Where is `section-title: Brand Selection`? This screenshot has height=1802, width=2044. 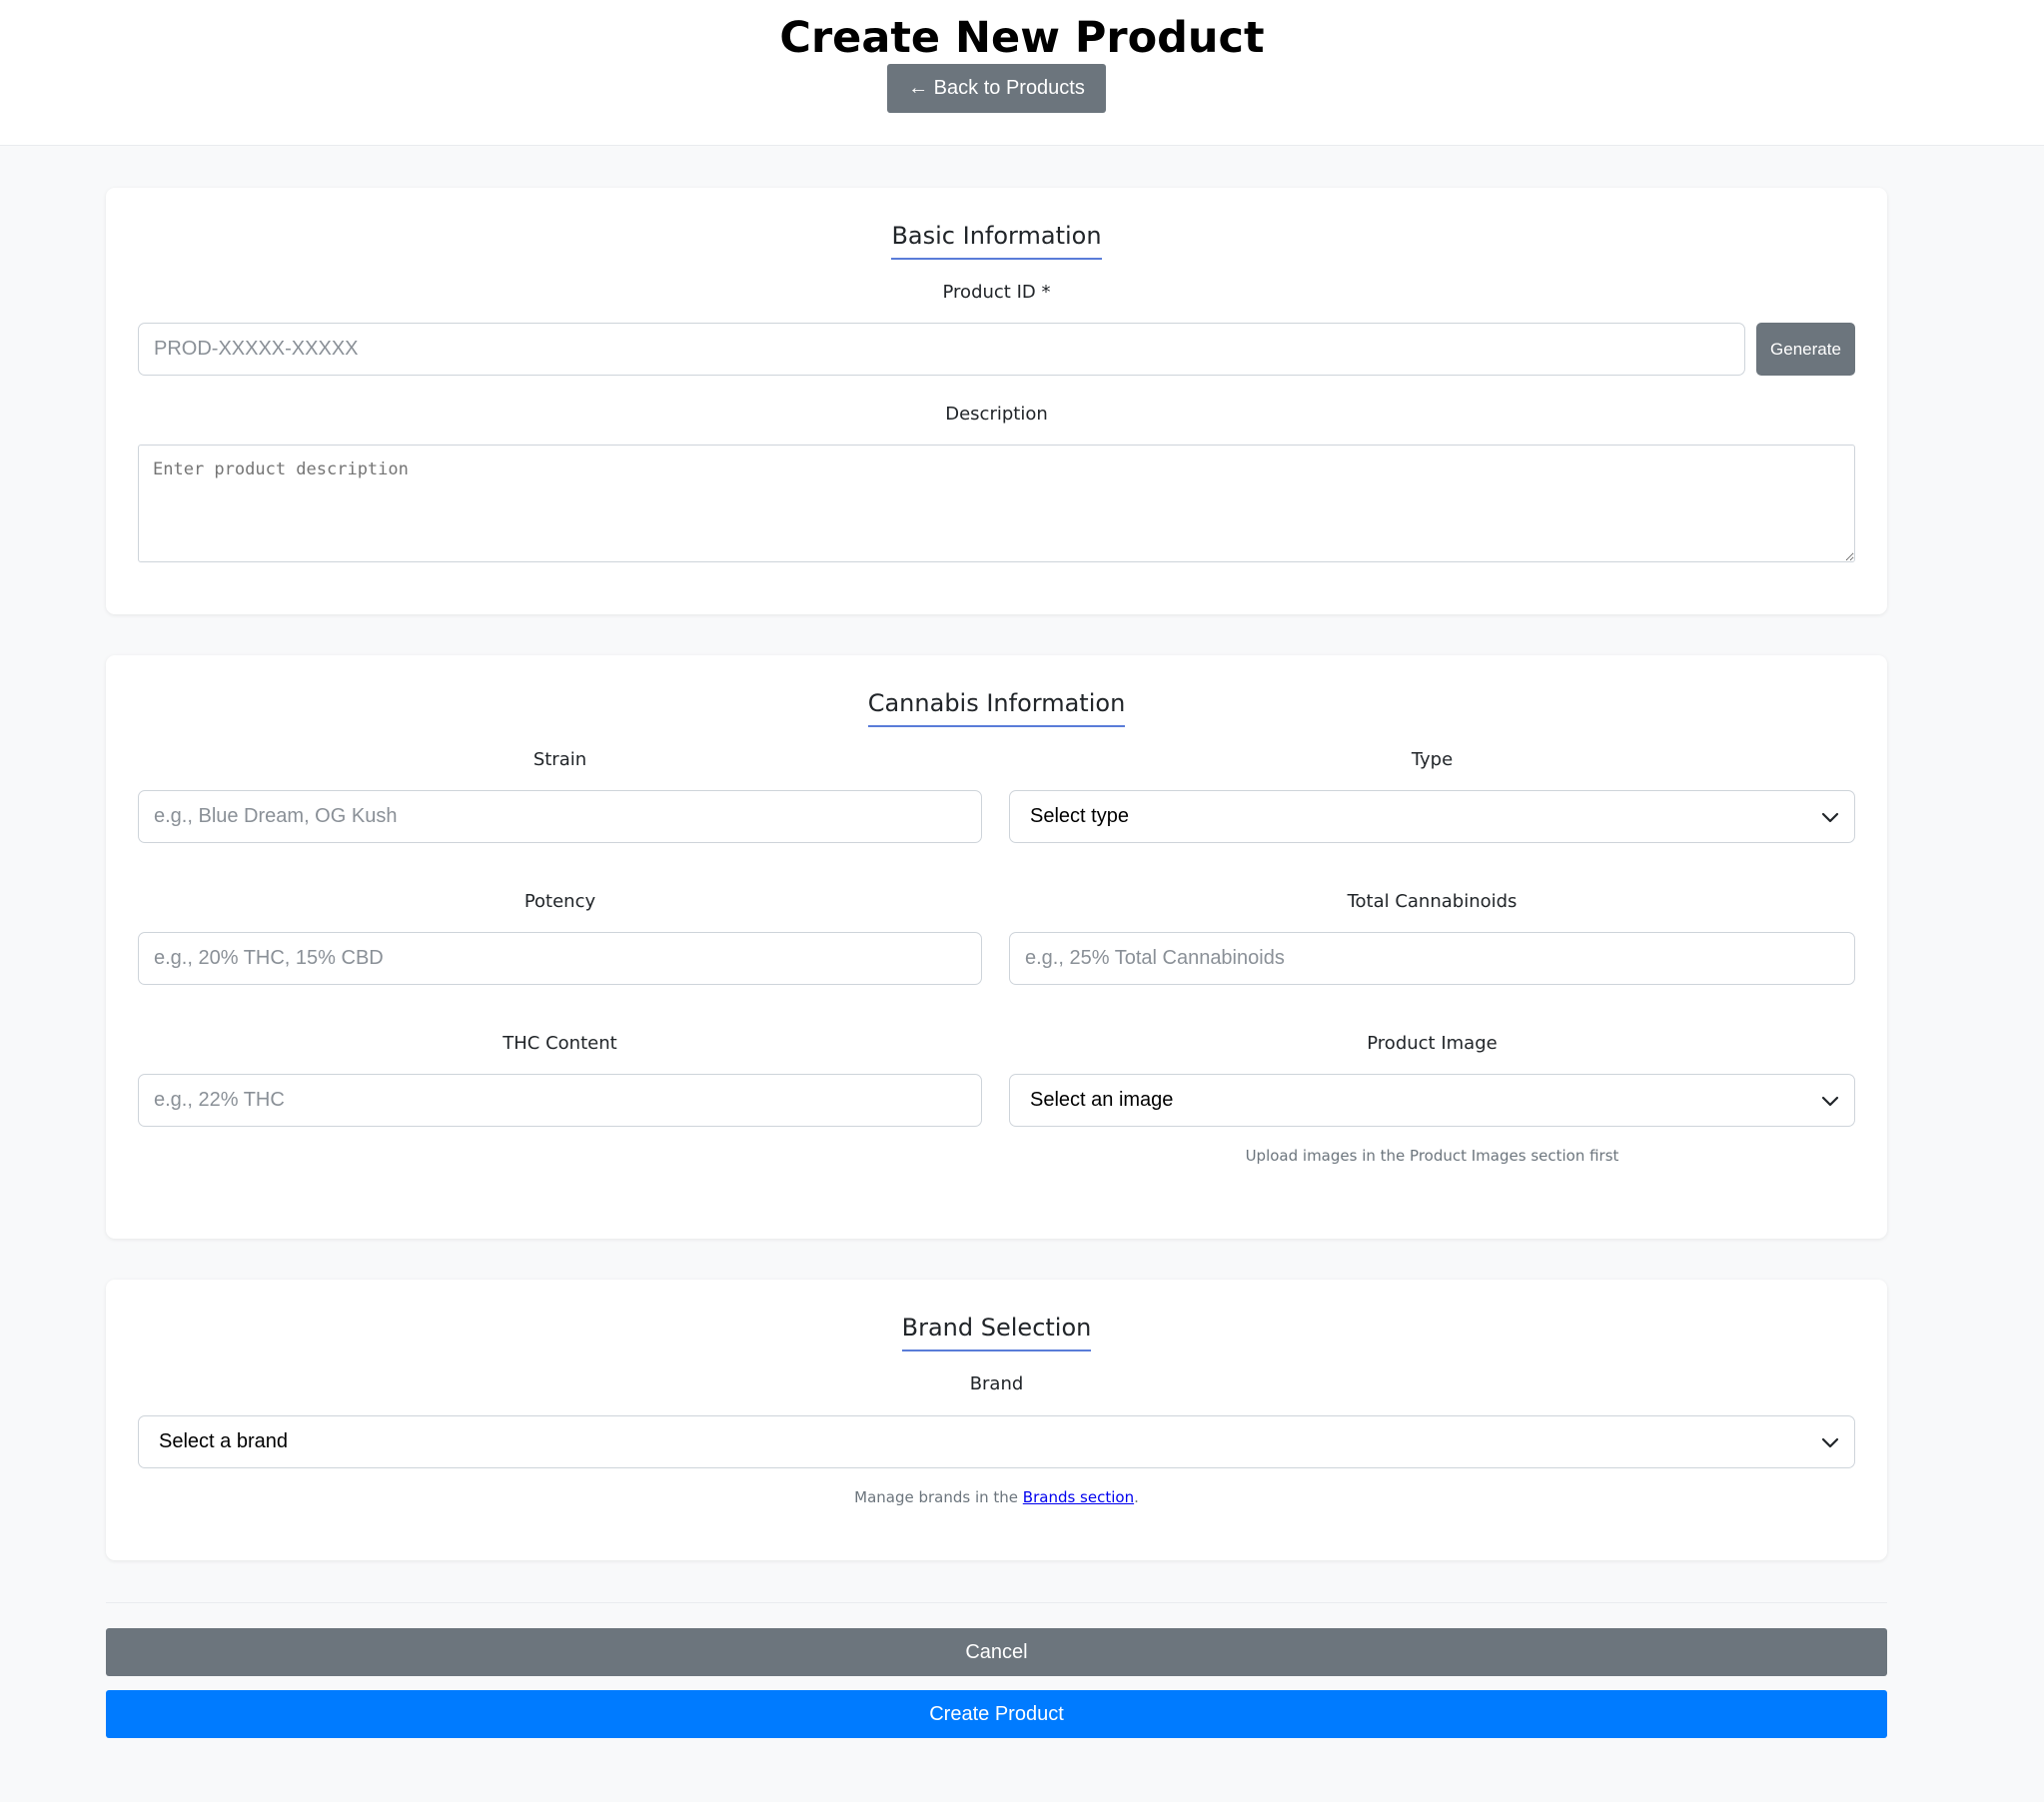 section-title: Brand Selection is located at coordinates (996, 1333).